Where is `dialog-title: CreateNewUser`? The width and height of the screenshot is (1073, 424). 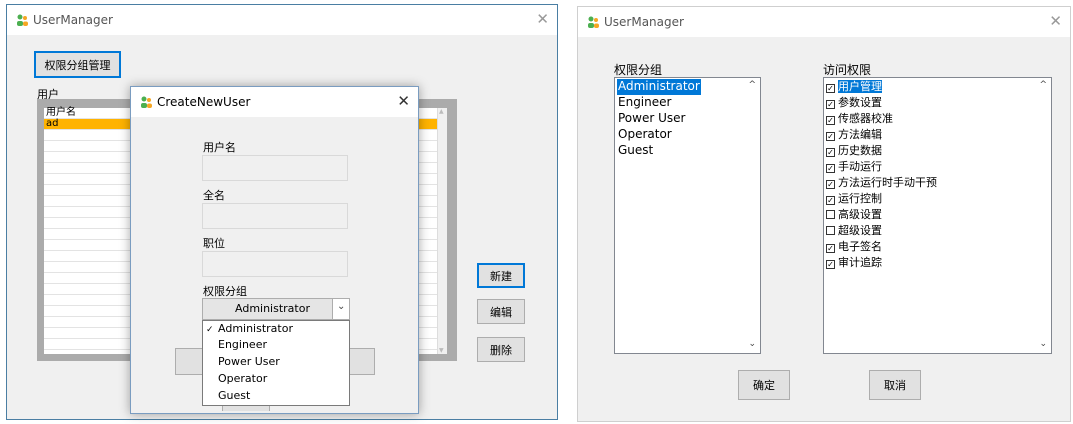 dialog-title: CreateNewUser is located at coordinates (204, 102).